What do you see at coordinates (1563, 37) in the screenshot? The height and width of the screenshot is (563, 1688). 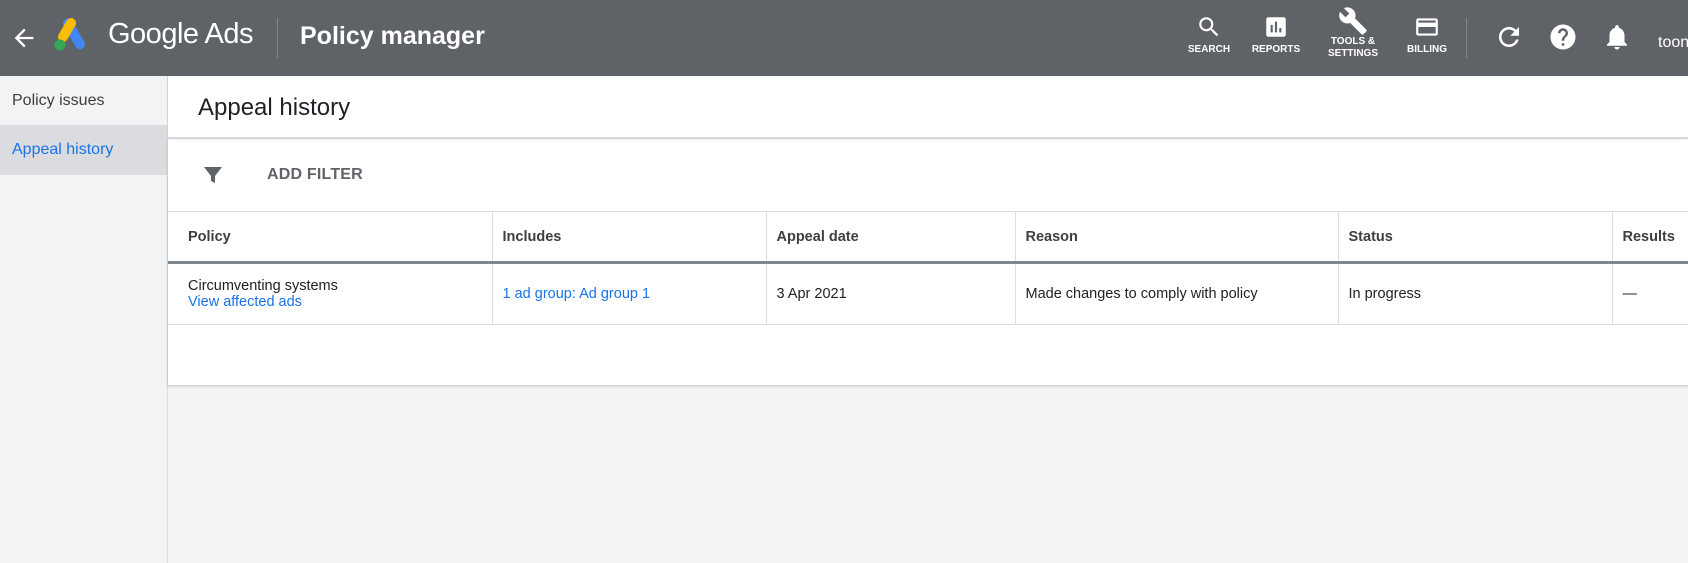 I see `help-icon` at bounding box center [1563, 37].